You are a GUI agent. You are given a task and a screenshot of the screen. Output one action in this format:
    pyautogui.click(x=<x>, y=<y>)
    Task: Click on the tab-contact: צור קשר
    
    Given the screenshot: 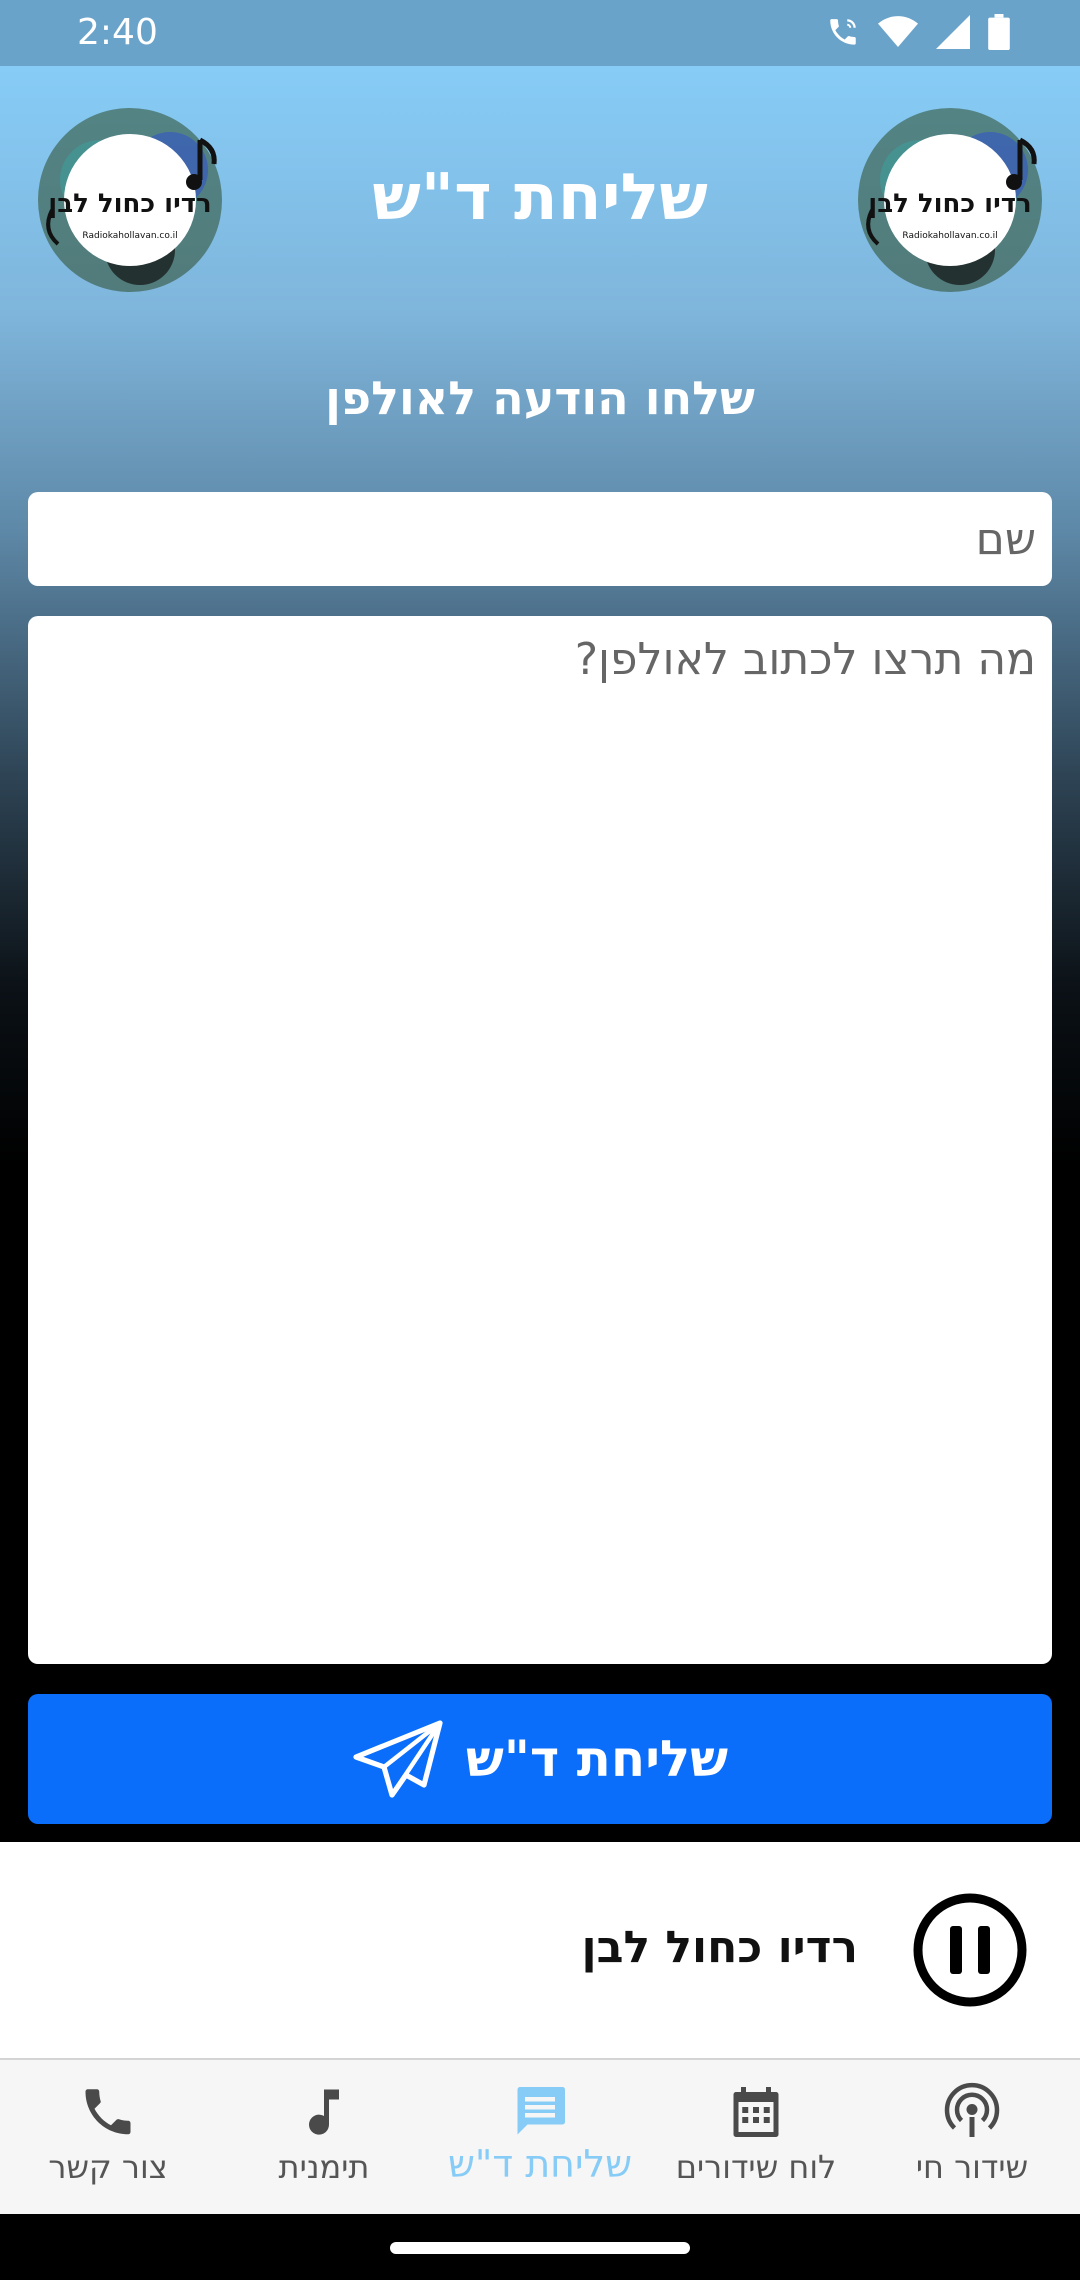 What is the action you would take?
    pyautogui.click(x=108, y=2137)
    